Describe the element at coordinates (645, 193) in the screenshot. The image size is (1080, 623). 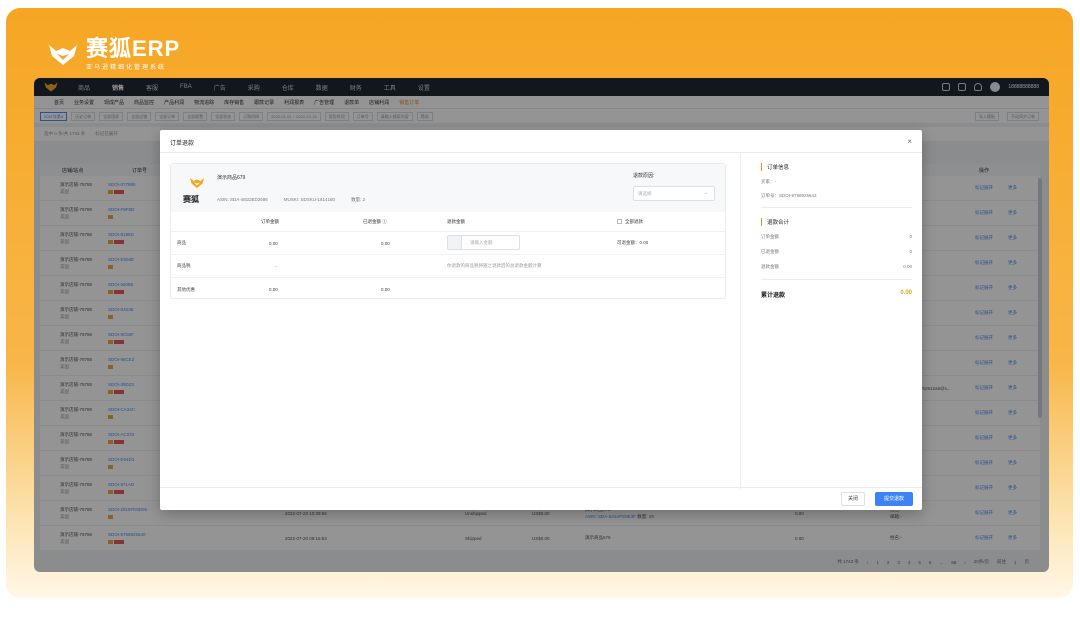
I see `refund-reason-placeholder: 请选择` at that location.